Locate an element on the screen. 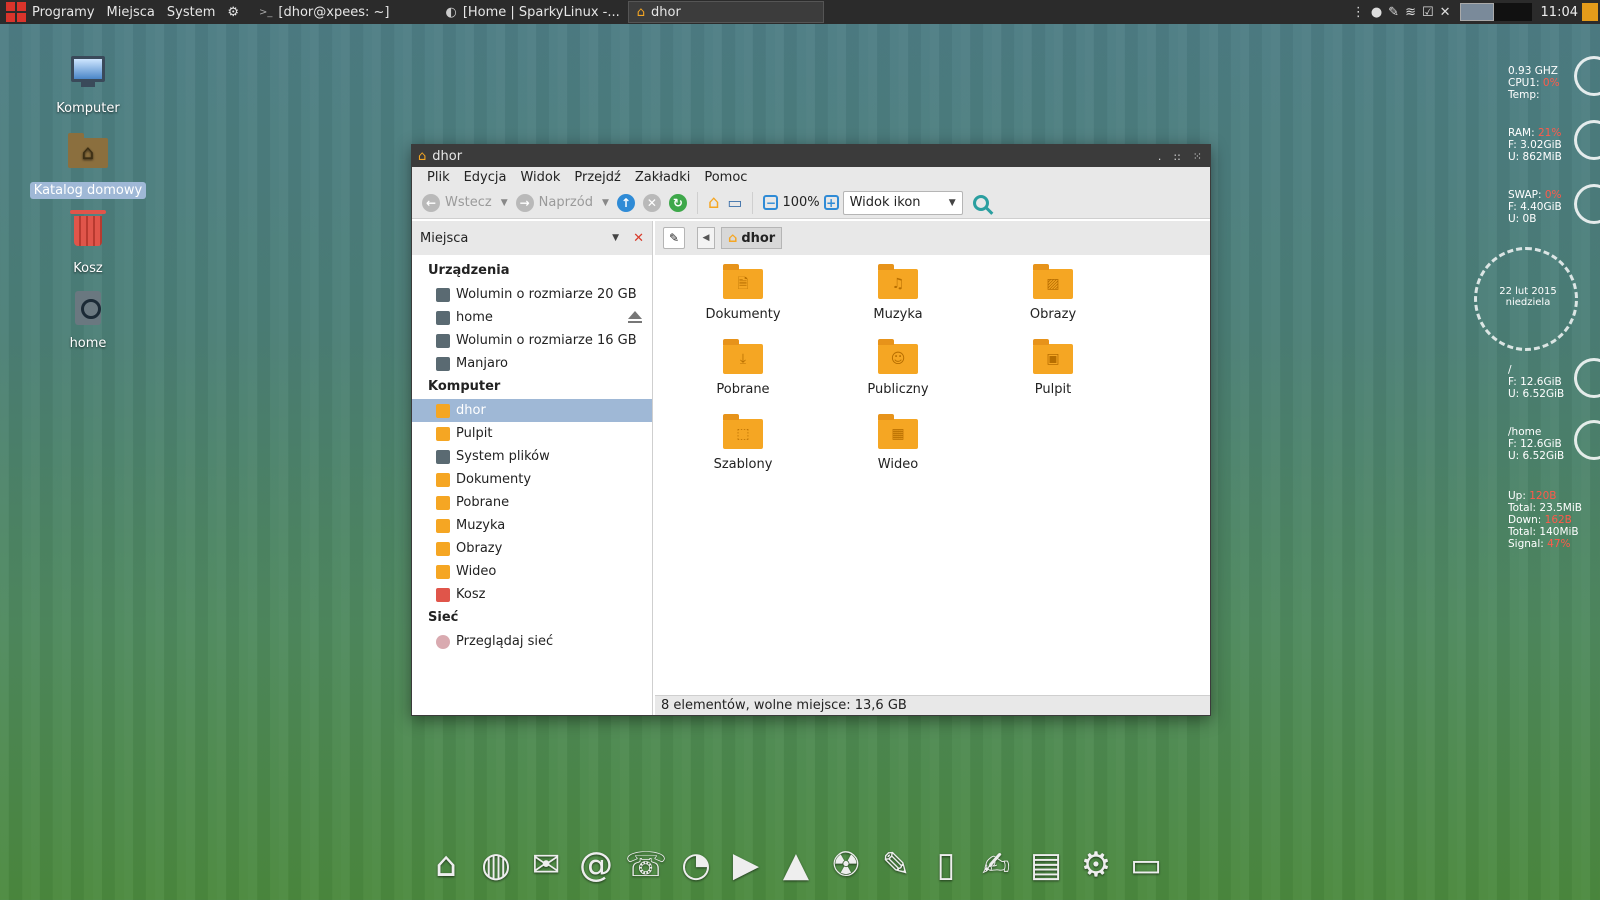 Image resolution: width=1600 pixels, height=900 pixels. menu-miejsca: Miejsca is located at coordinates (131, 12).